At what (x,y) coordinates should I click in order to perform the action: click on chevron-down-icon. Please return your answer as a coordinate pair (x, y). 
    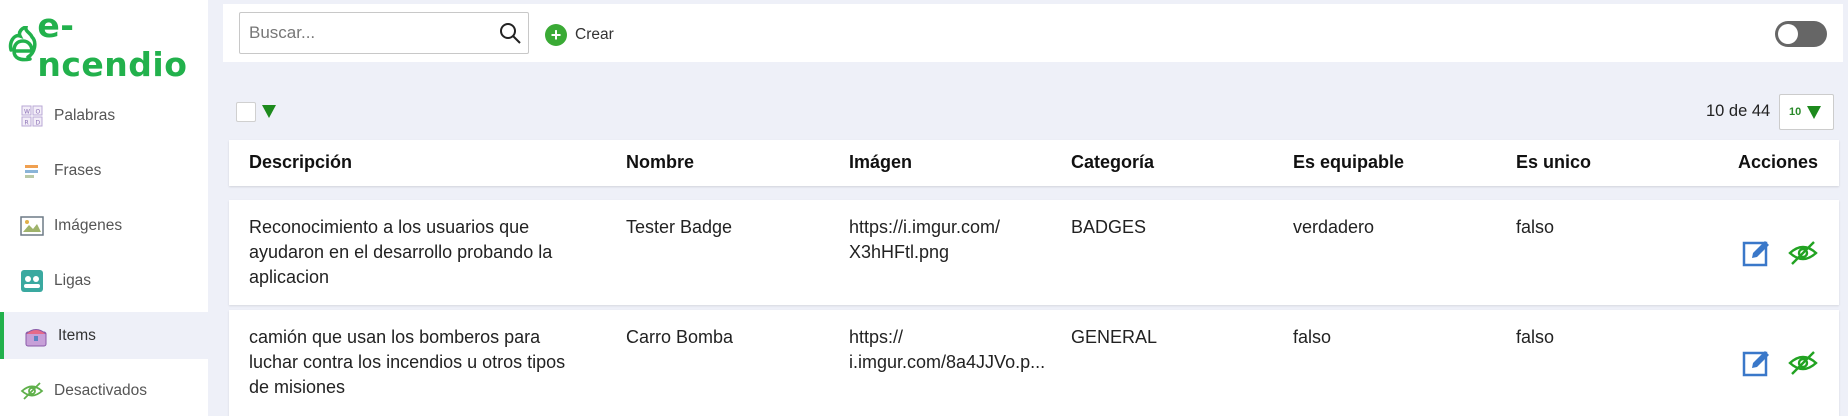
    Looking at the image, I should click on (1814, 112).